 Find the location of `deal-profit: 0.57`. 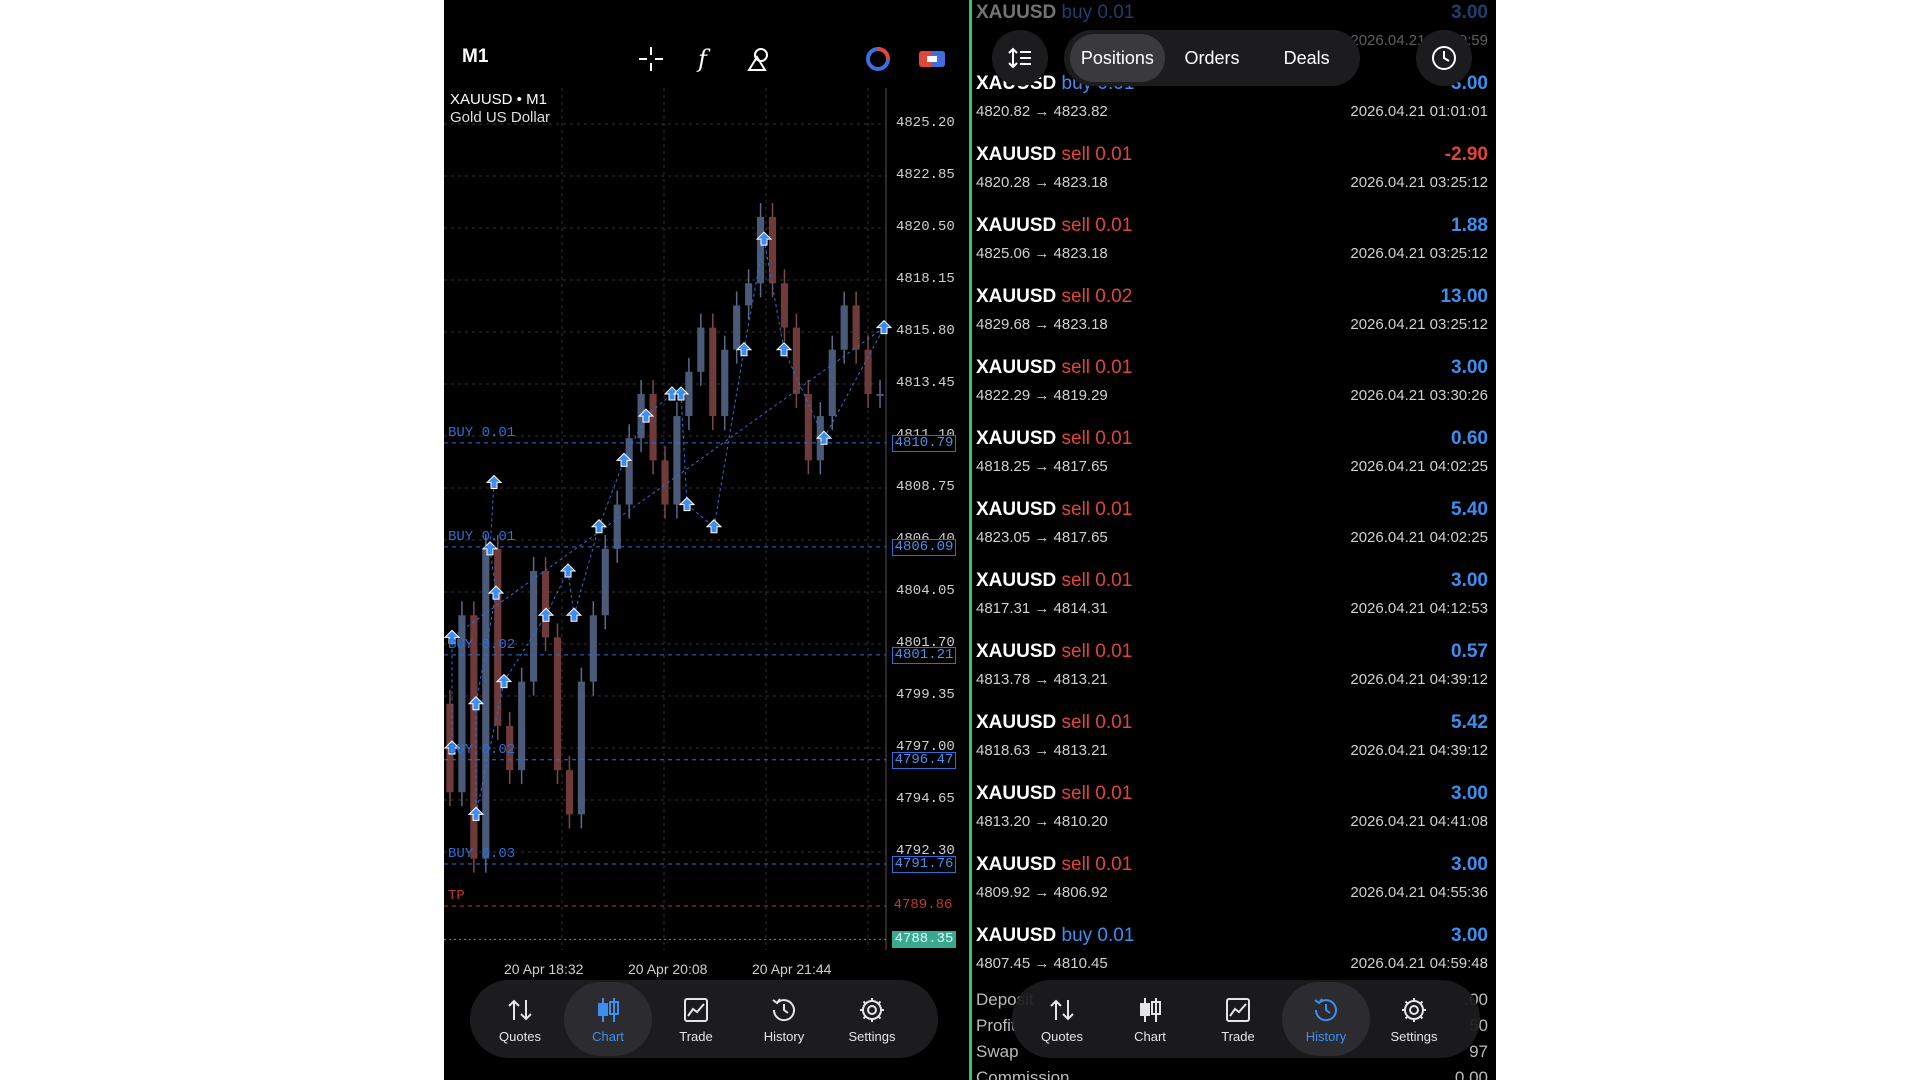

deal-profit: 0.57 is located at coordinates (1469, 651).